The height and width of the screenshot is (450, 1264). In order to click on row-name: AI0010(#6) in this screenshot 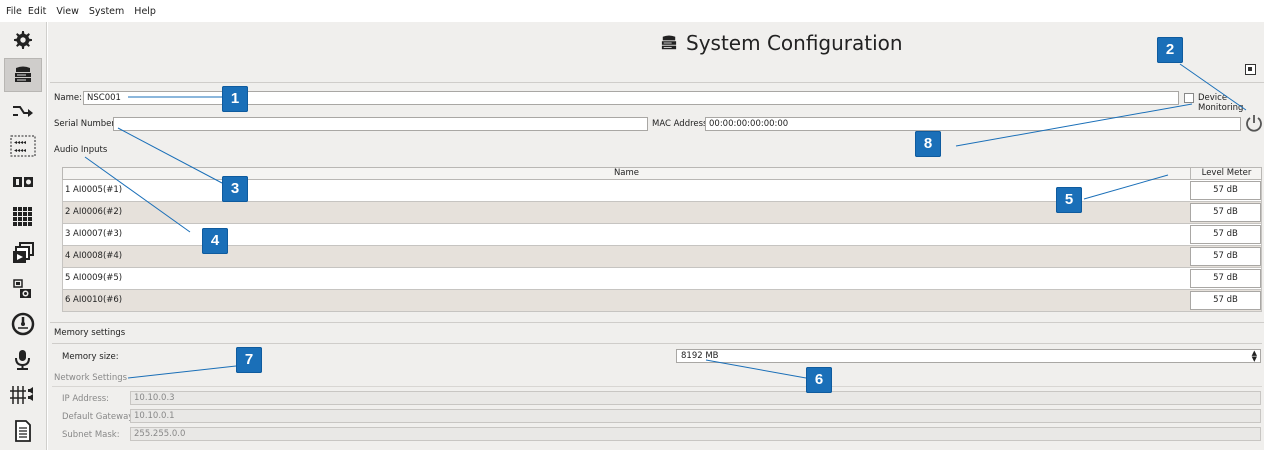, I will do `click(98, 300)`.